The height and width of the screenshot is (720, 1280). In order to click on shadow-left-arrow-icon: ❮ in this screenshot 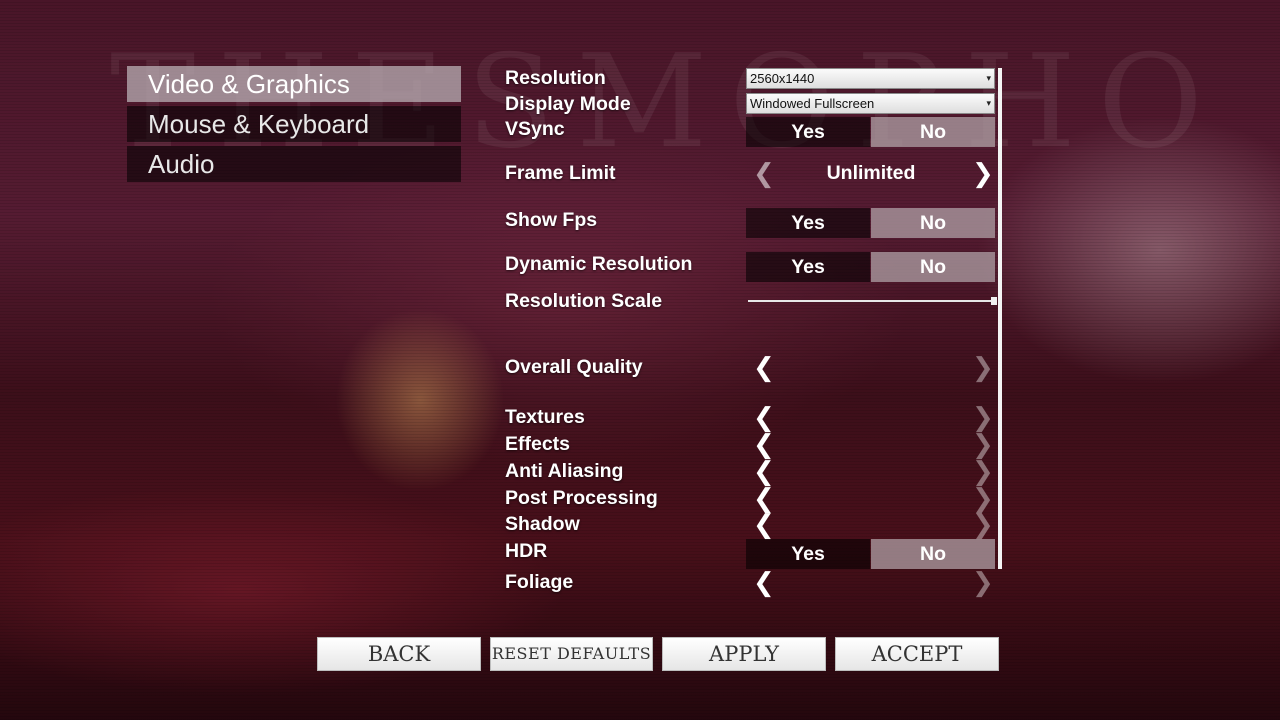, I will do `click(764, 525)`.